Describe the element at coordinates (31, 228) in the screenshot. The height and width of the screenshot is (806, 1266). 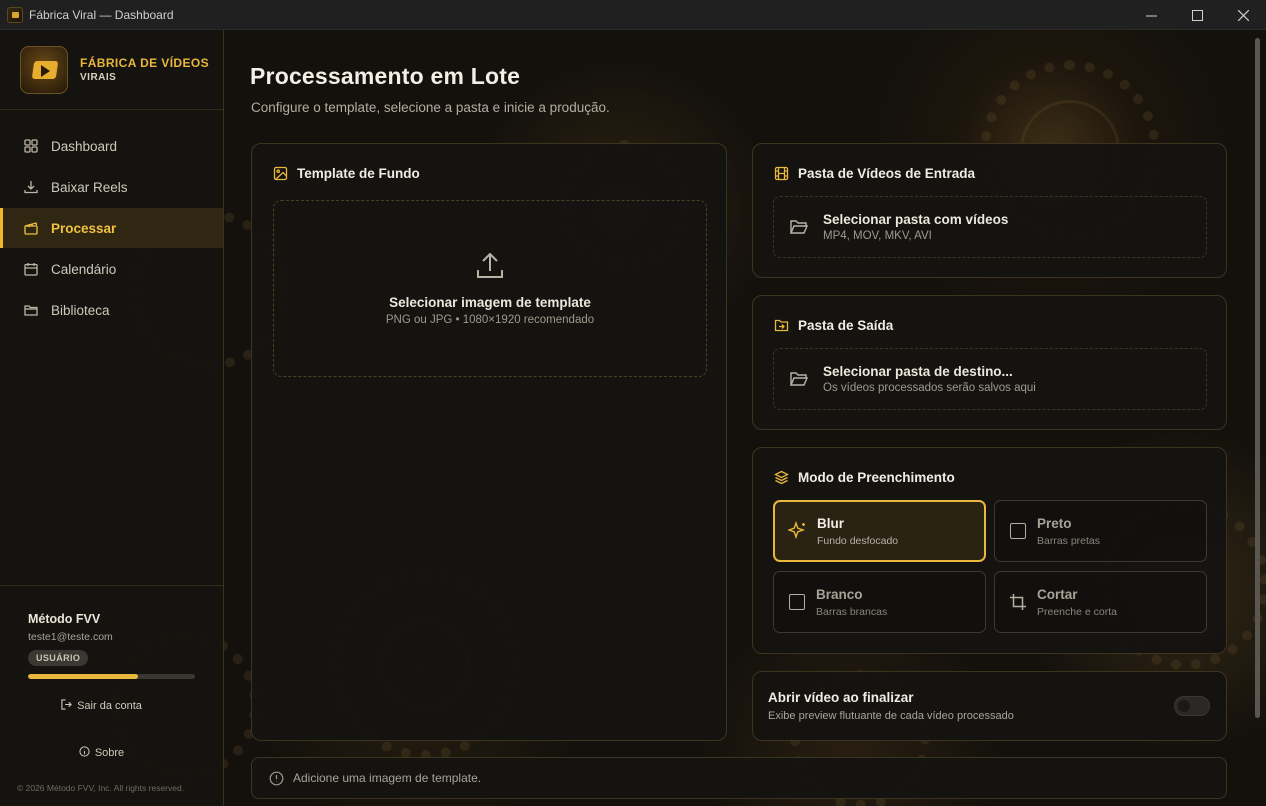
I see `clapperboard-icon` at that location.